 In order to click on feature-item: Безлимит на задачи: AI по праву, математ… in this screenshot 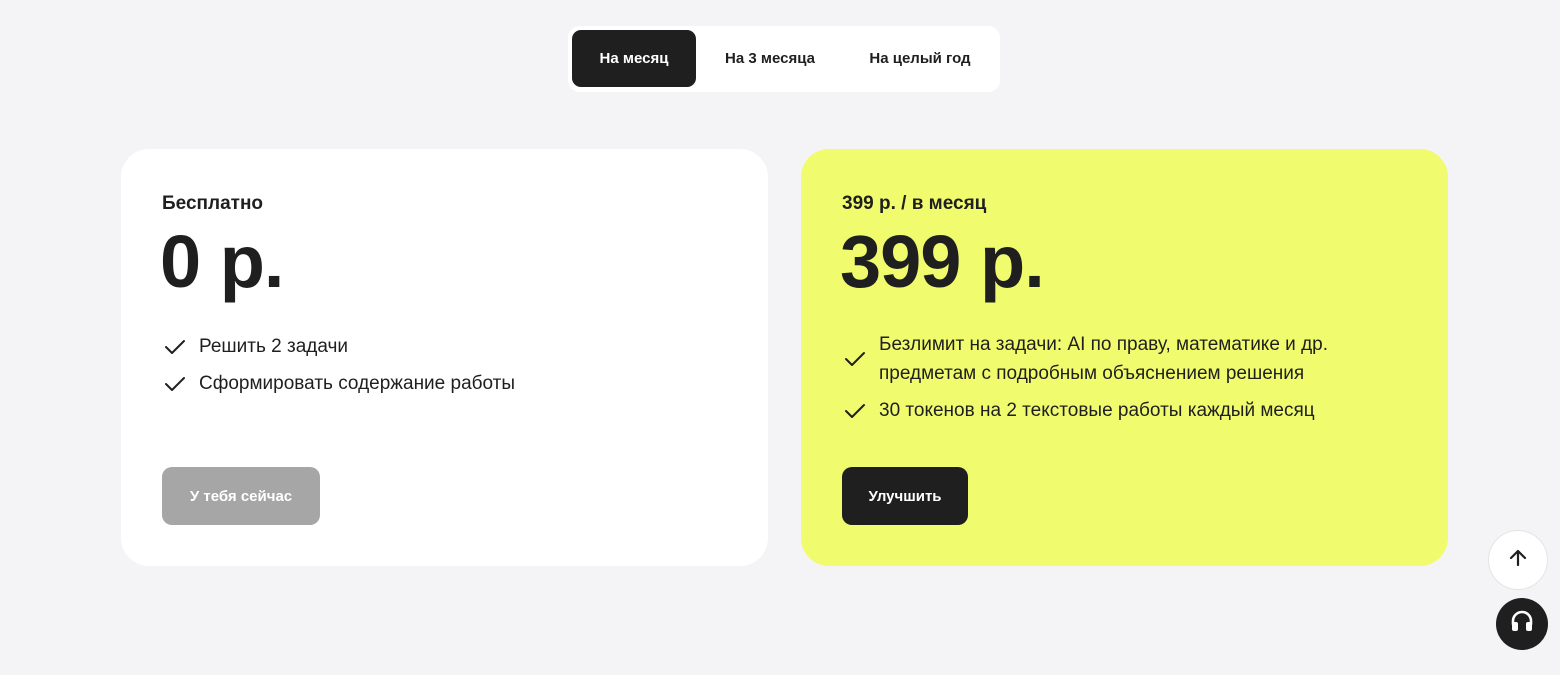, I will do `click(1122, 359)`.